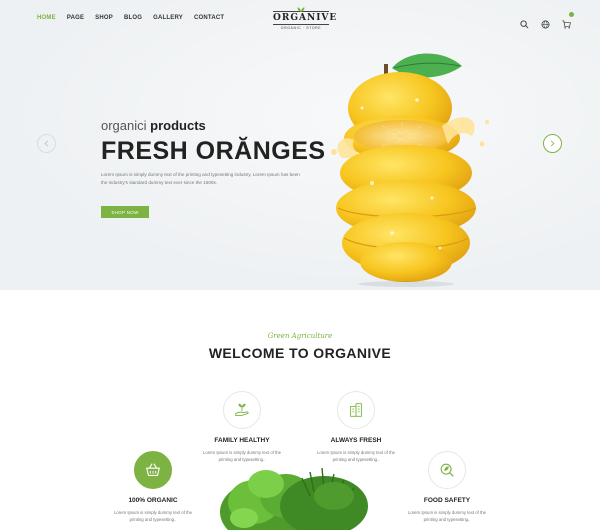  I want to click on chevron-right-icon, so click(552, 143).